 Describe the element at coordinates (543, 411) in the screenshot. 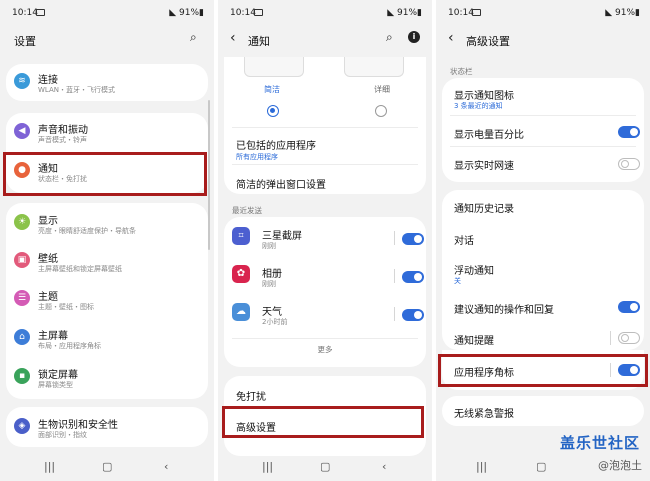

I see `emergency-alerts-card: 无线紧急警报` at that location.